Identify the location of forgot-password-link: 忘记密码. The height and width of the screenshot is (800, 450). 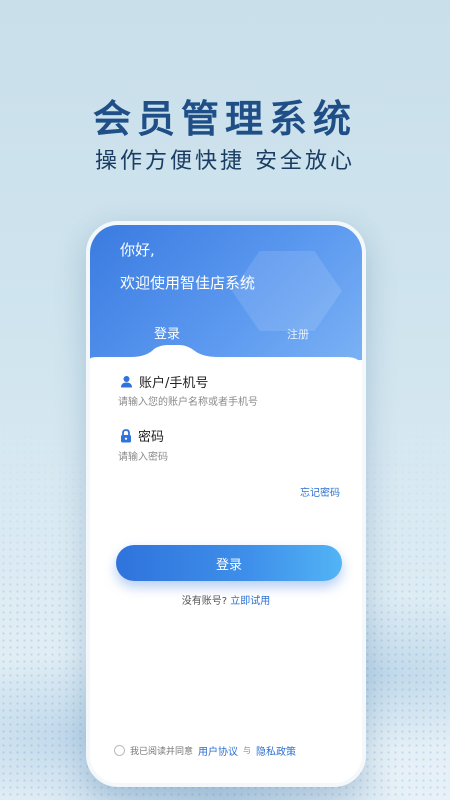
(320, 491).